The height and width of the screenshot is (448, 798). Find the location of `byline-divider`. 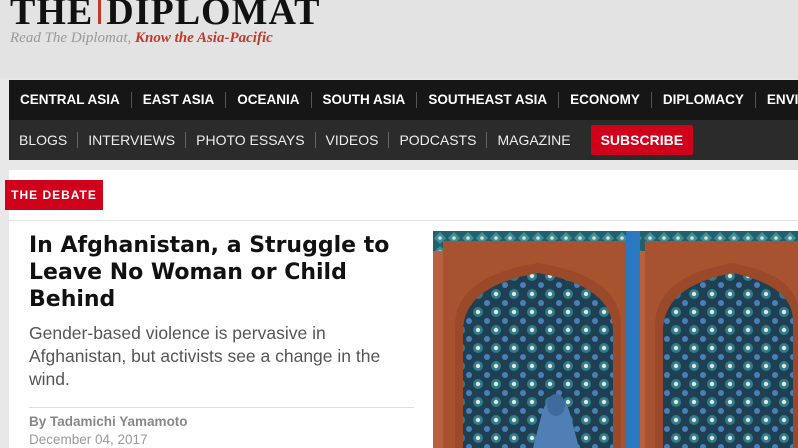

byline-divider is located at coordinates (221, 407).